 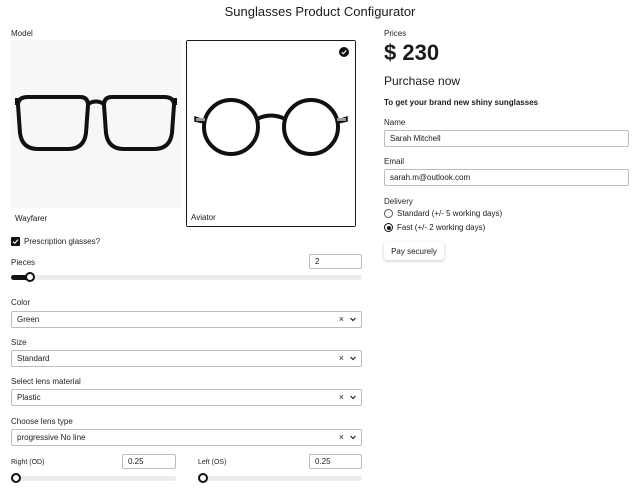 I want to click on model-name: Aviator, so click(x=203, y=217).